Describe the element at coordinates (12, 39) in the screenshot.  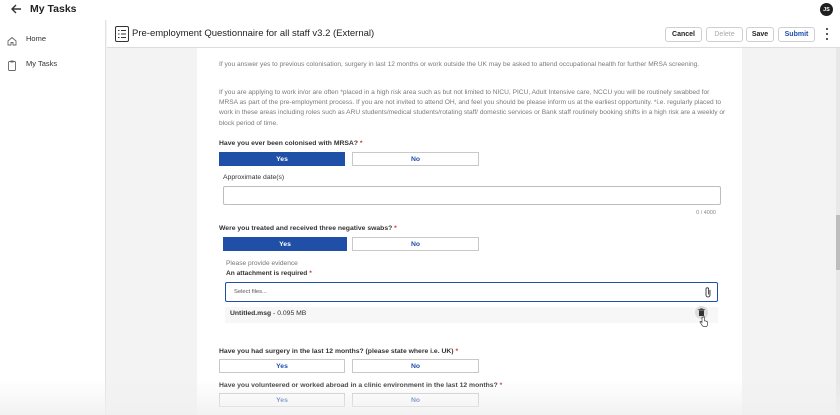
I see `home-icon` at that location.